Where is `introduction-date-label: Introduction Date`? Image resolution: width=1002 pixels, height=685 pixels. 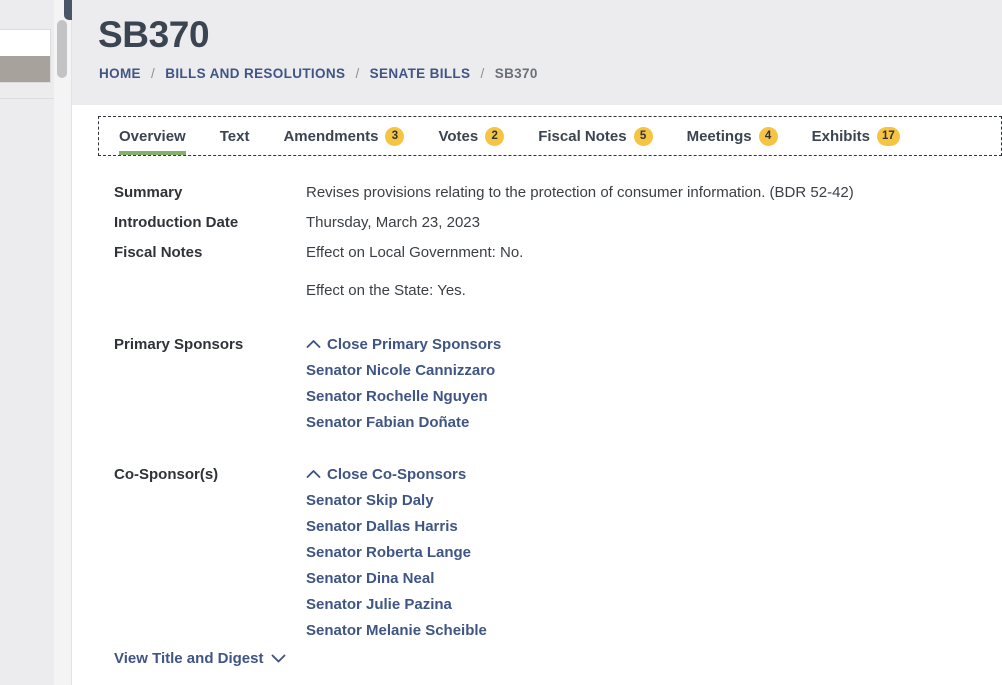 introduction-date-label: Introduction Date is located at coordinates (176, 222).